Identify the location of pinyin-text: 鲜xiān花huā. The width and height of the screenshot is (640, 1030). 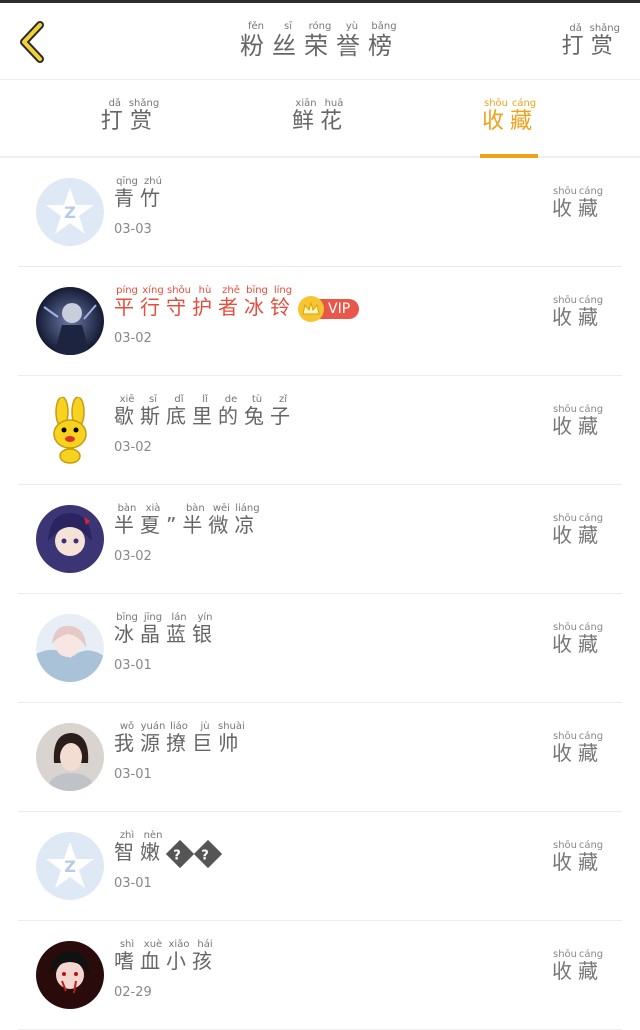
(320, 116).